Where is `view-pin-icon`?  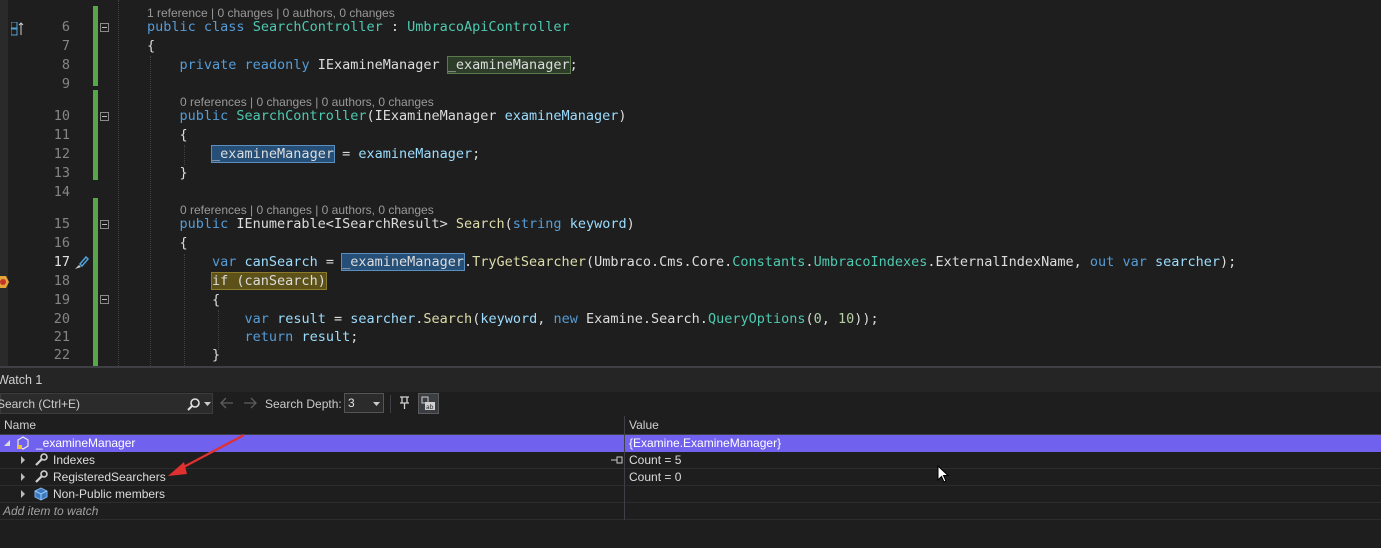
view-pin-icon is located at coordinates (617, 460).